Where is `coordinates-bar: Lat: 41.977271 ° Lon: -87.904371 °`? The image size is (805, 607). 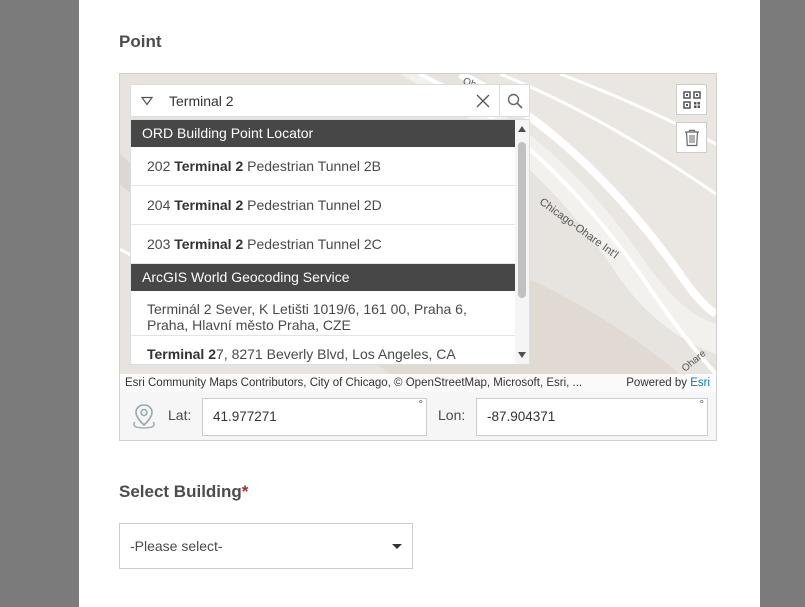 coordinates-bar: Lat: 41.977271 ° Lon: -87.904371 ° is located at coordinates (418, 416).